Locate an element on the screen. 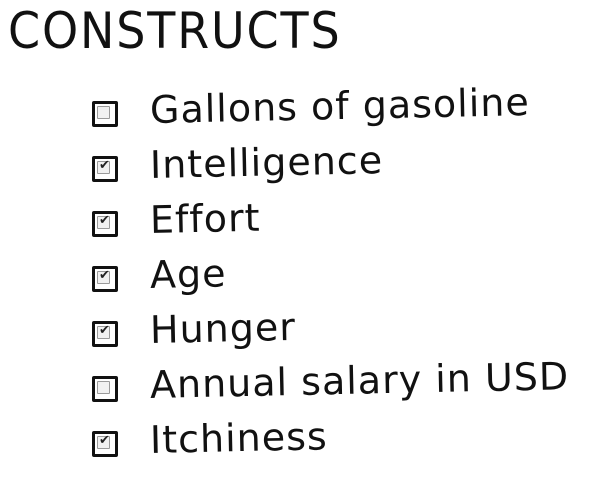 The image size is (610, 479). item-label: Age is located at coordinates (188, 273).